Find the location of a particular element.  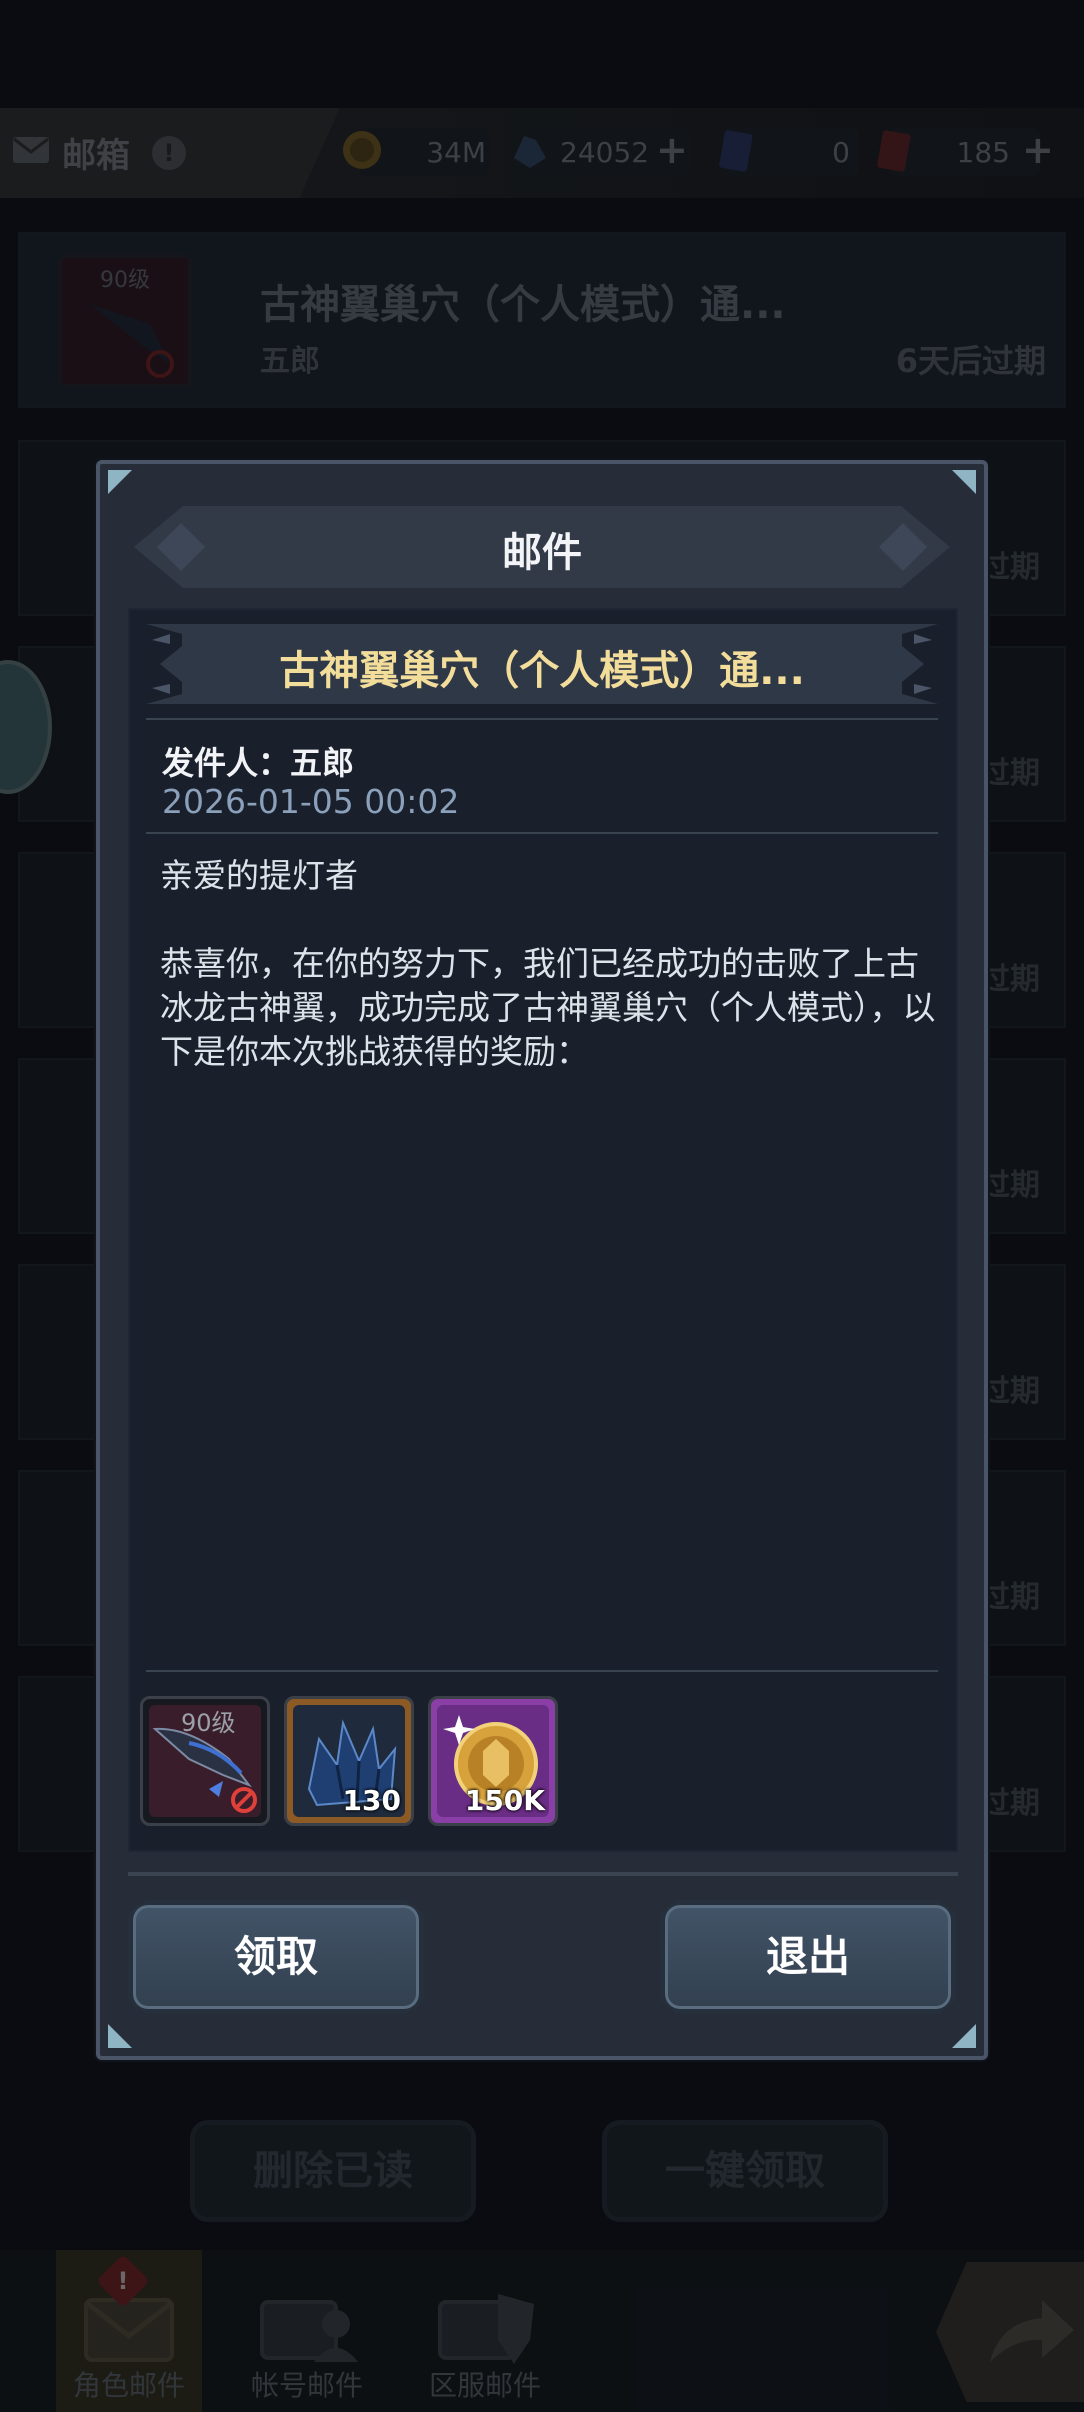

reward-item: 90级 is located at coordinates (205, 1761).